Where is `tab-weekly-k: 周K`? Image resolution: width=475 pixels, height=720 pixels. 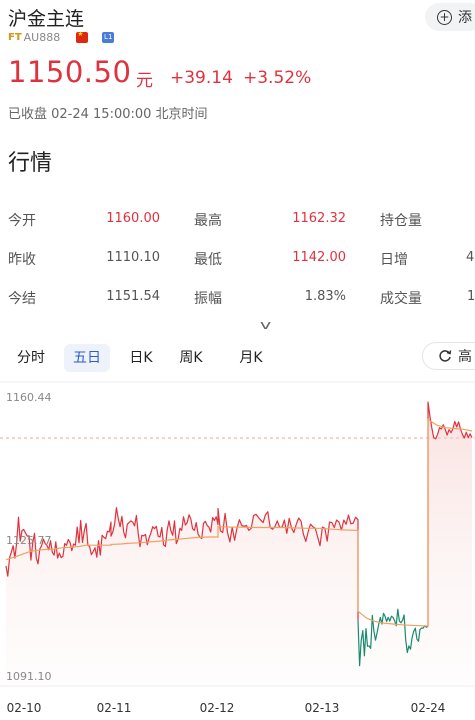
tab-weekly-k: 周K is located at coordinates (191, 358).